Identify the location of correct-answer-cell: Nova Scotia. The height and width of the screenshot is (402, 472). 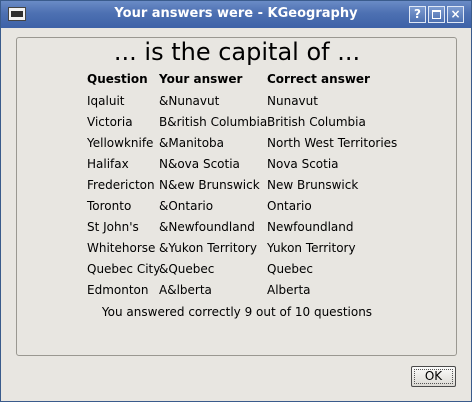
(303, 164).